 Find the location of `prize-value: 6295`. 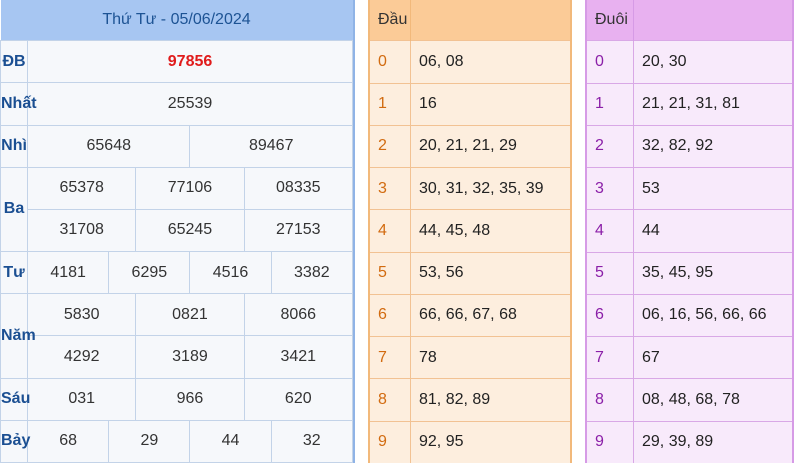

prize-value: 6295 is located at coordinates (149, 273).